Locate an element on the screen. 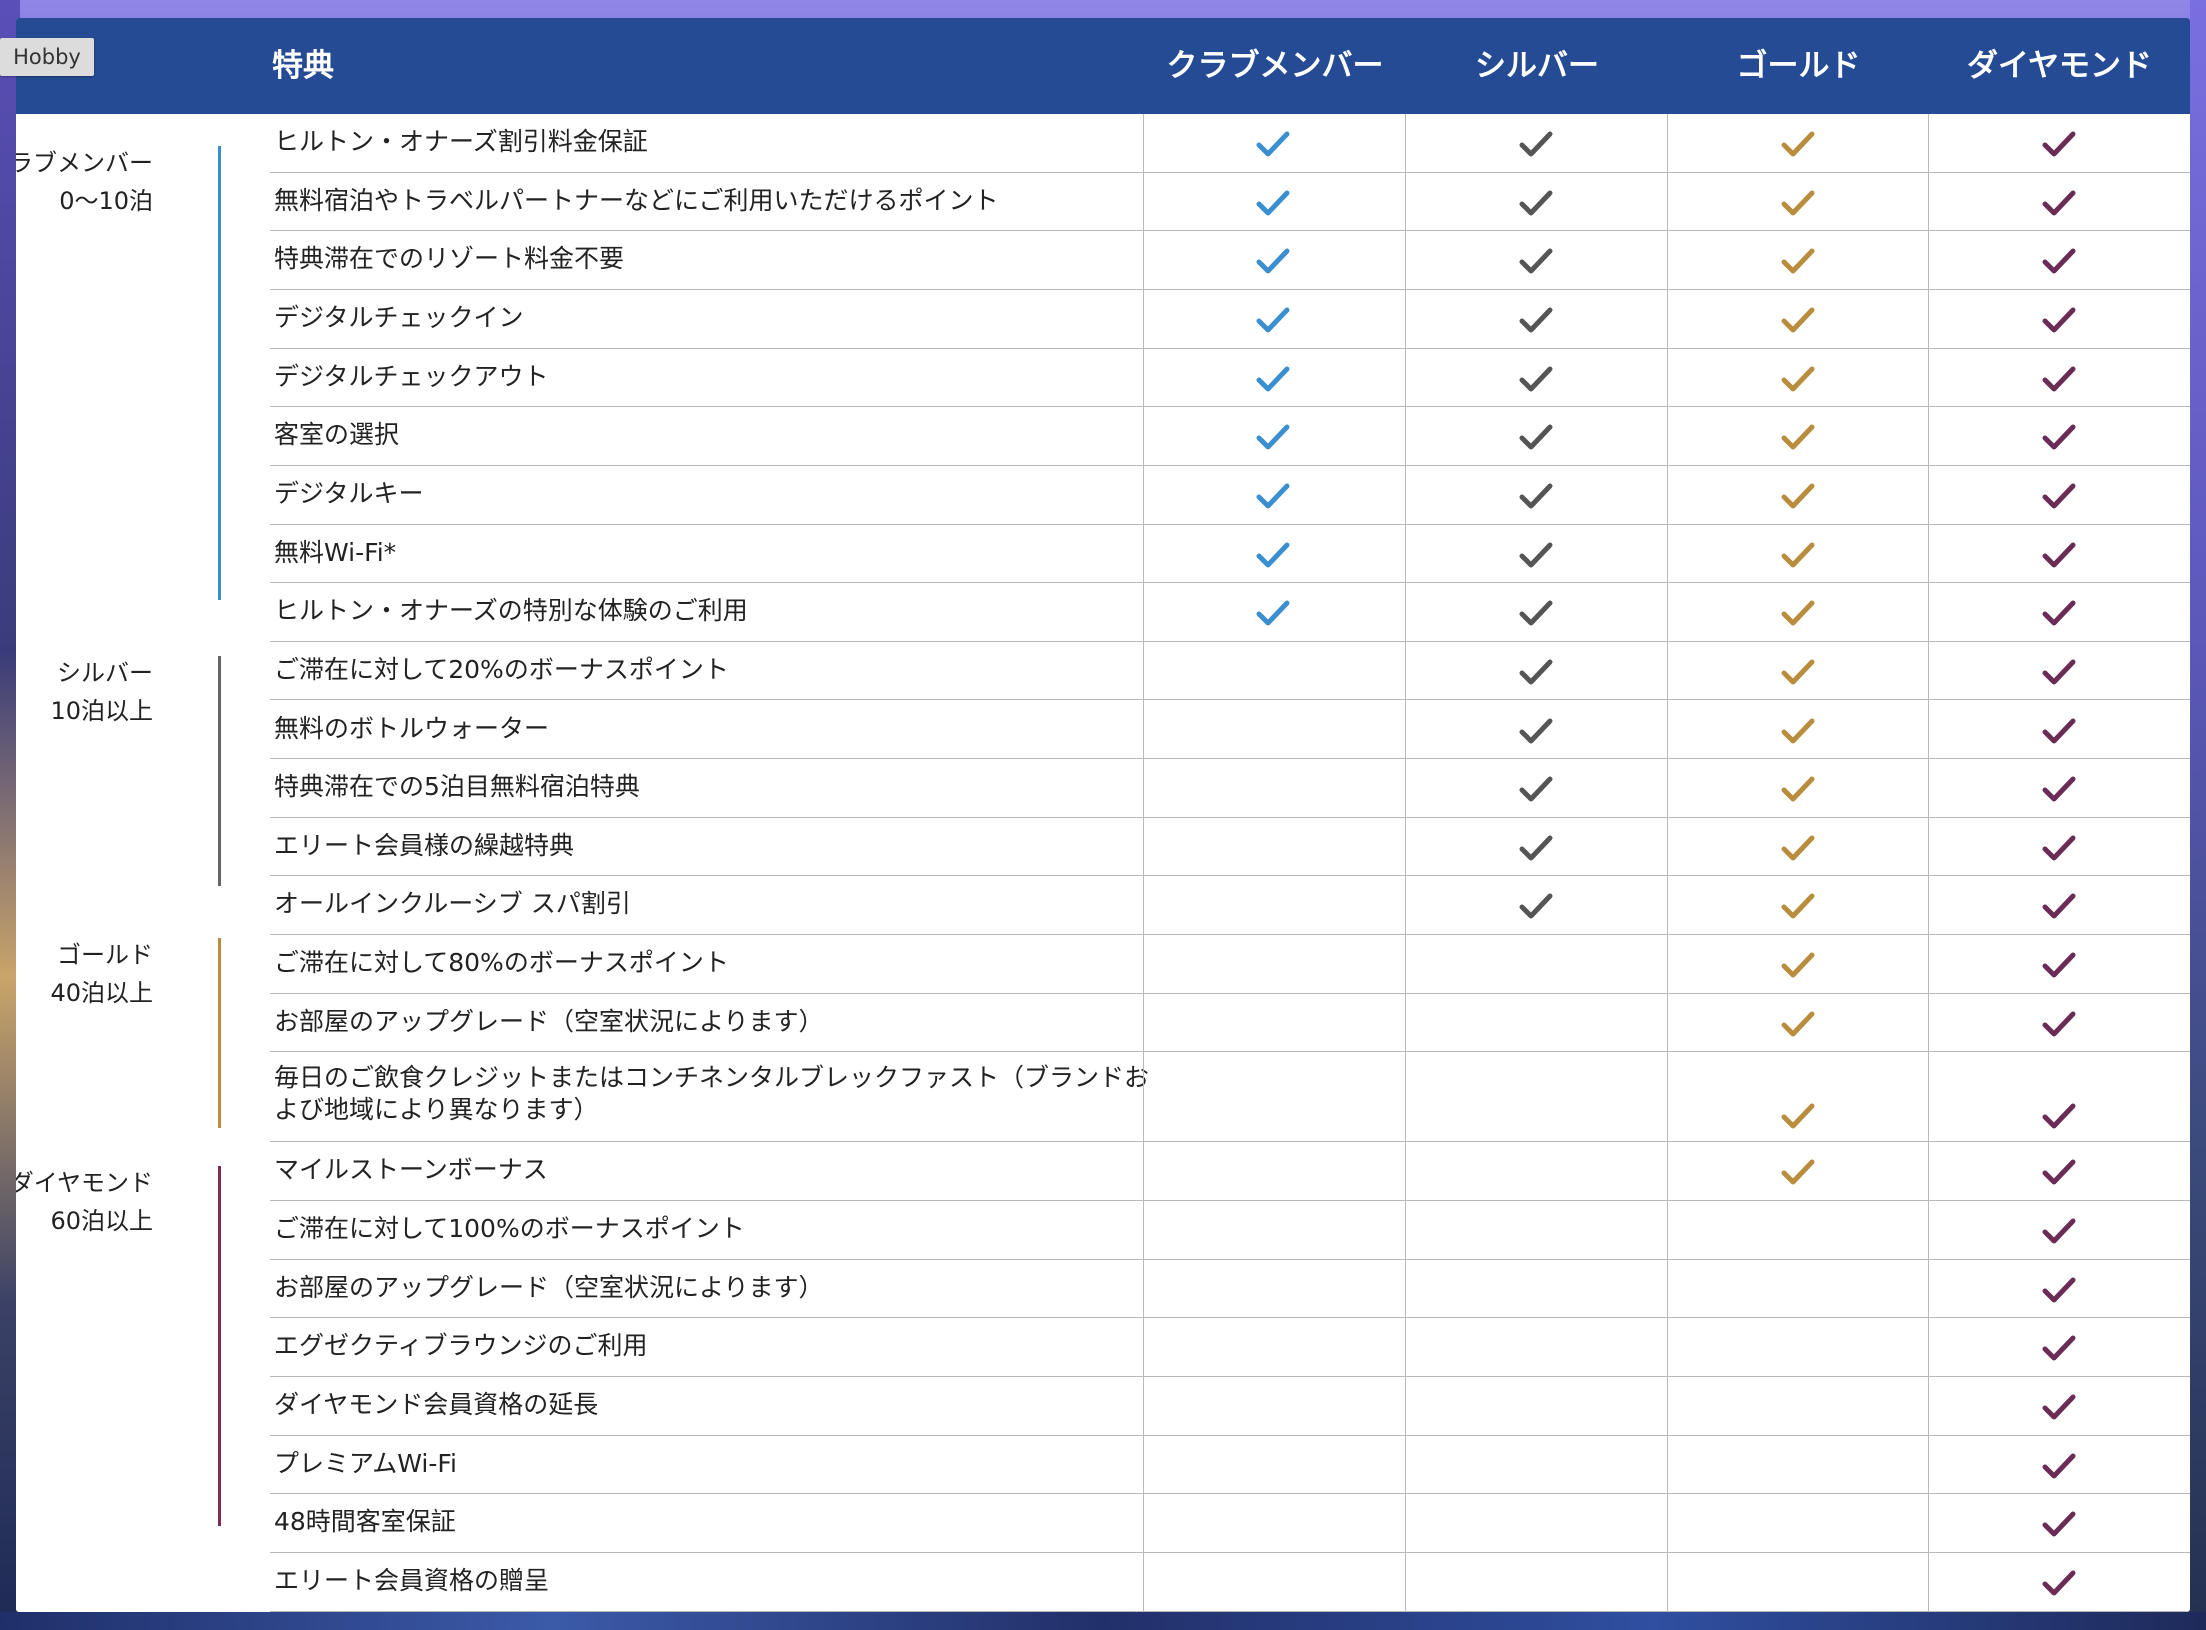 Image resolution: width=2206 pixels, height=1630 pixels. benefit-text: ヒルトン・オナーズの特別な体験のご利用 is located at coordinates (511, 611).